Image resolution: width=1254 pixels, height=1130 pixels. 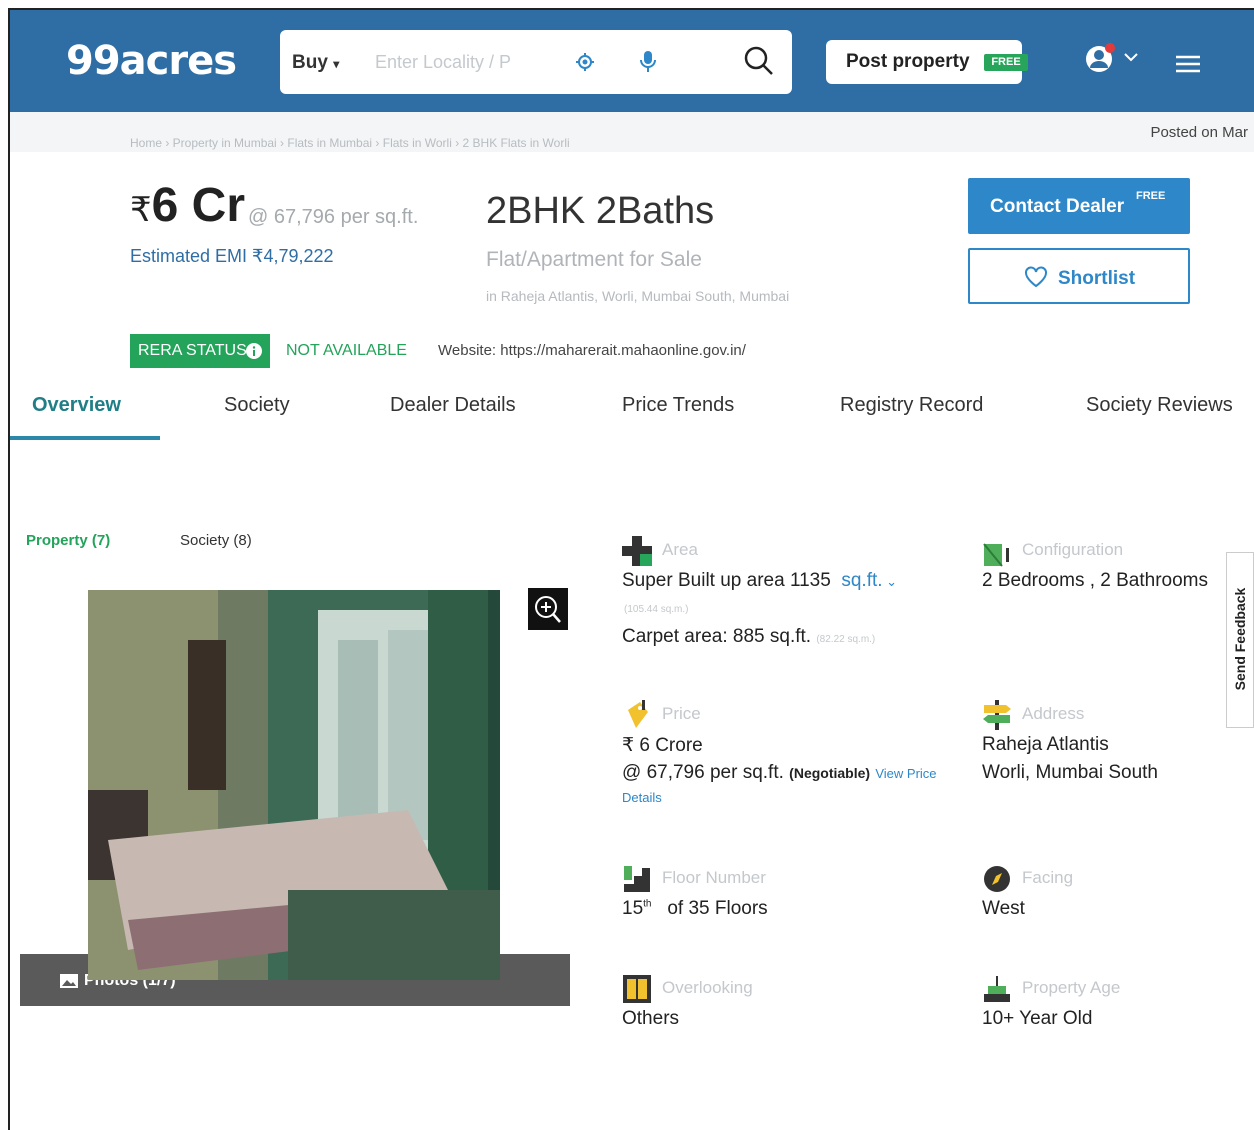 What do you see at coordinates (656, 609) in the screenshot?
I see `area-sqm: (105.44 sq.m.)` at bounding box center [656, 609].